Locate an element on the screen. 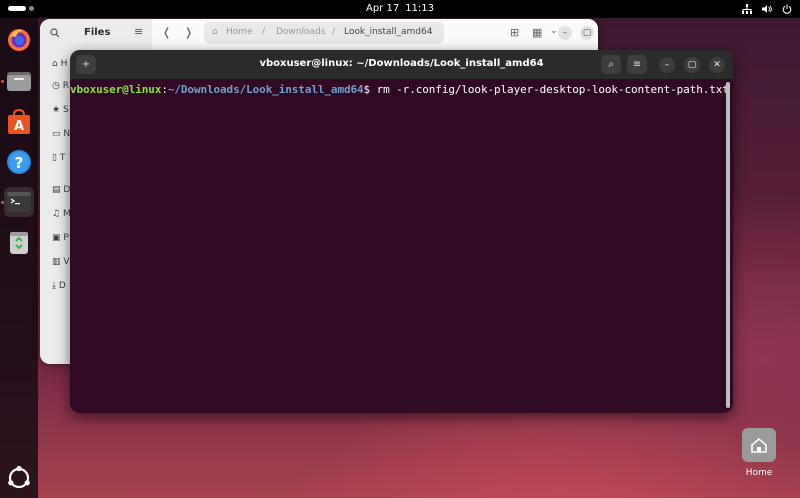 This screenshot has width=800, height=498. prompt-symbol: $ is located at coordinates (370, 89).